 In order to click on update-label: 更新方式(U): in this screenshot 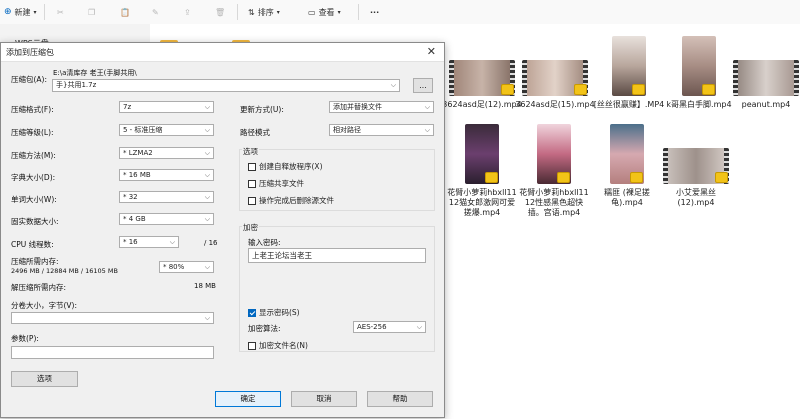, I will do `click(262, 109)`.